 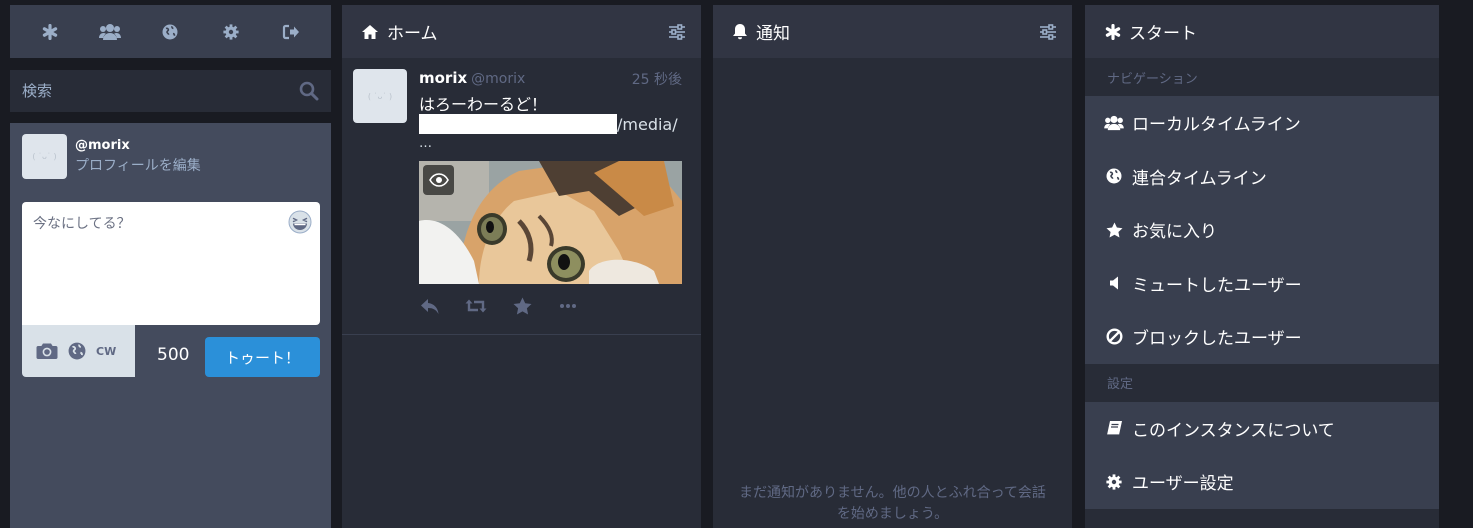 I want to click on menu-item-blocked-users: ブロックしたユーザー, so click(x=1262, y=337).